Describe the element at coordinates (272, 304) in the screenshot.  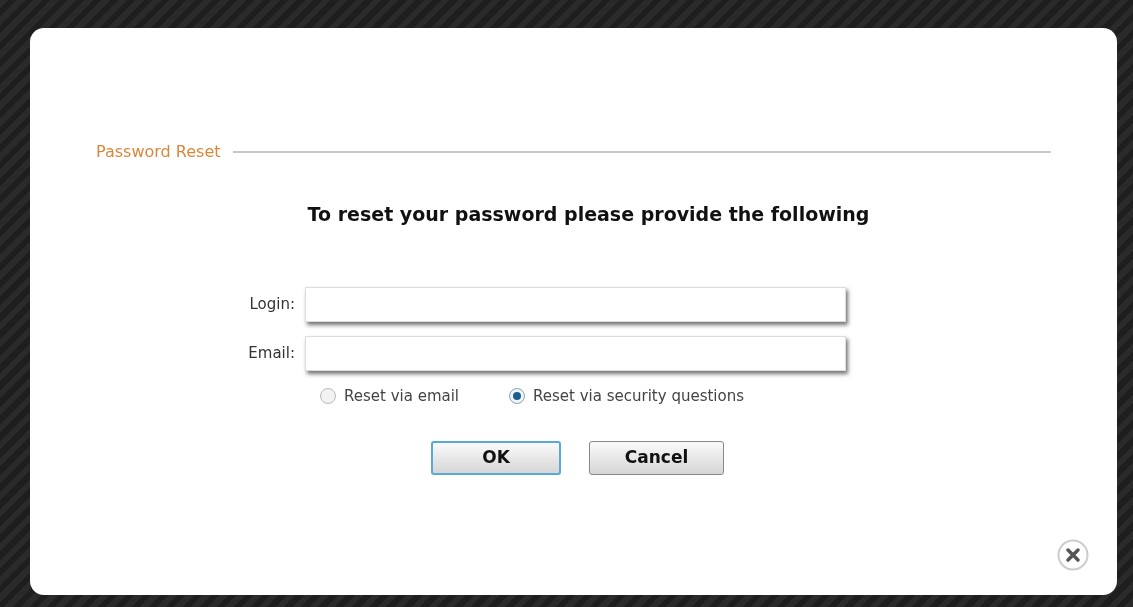
I see `field-label: Login:` at that location.